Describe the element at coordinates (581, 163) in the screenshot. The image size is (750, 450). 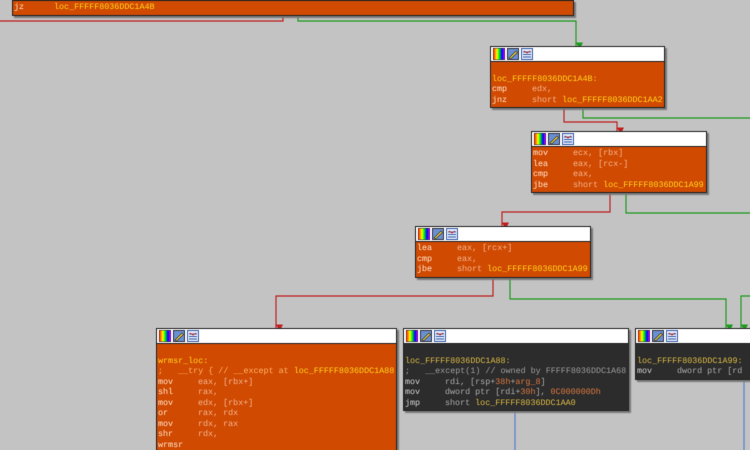
I see `code-line: lea eax, [rcx-]` at that location.